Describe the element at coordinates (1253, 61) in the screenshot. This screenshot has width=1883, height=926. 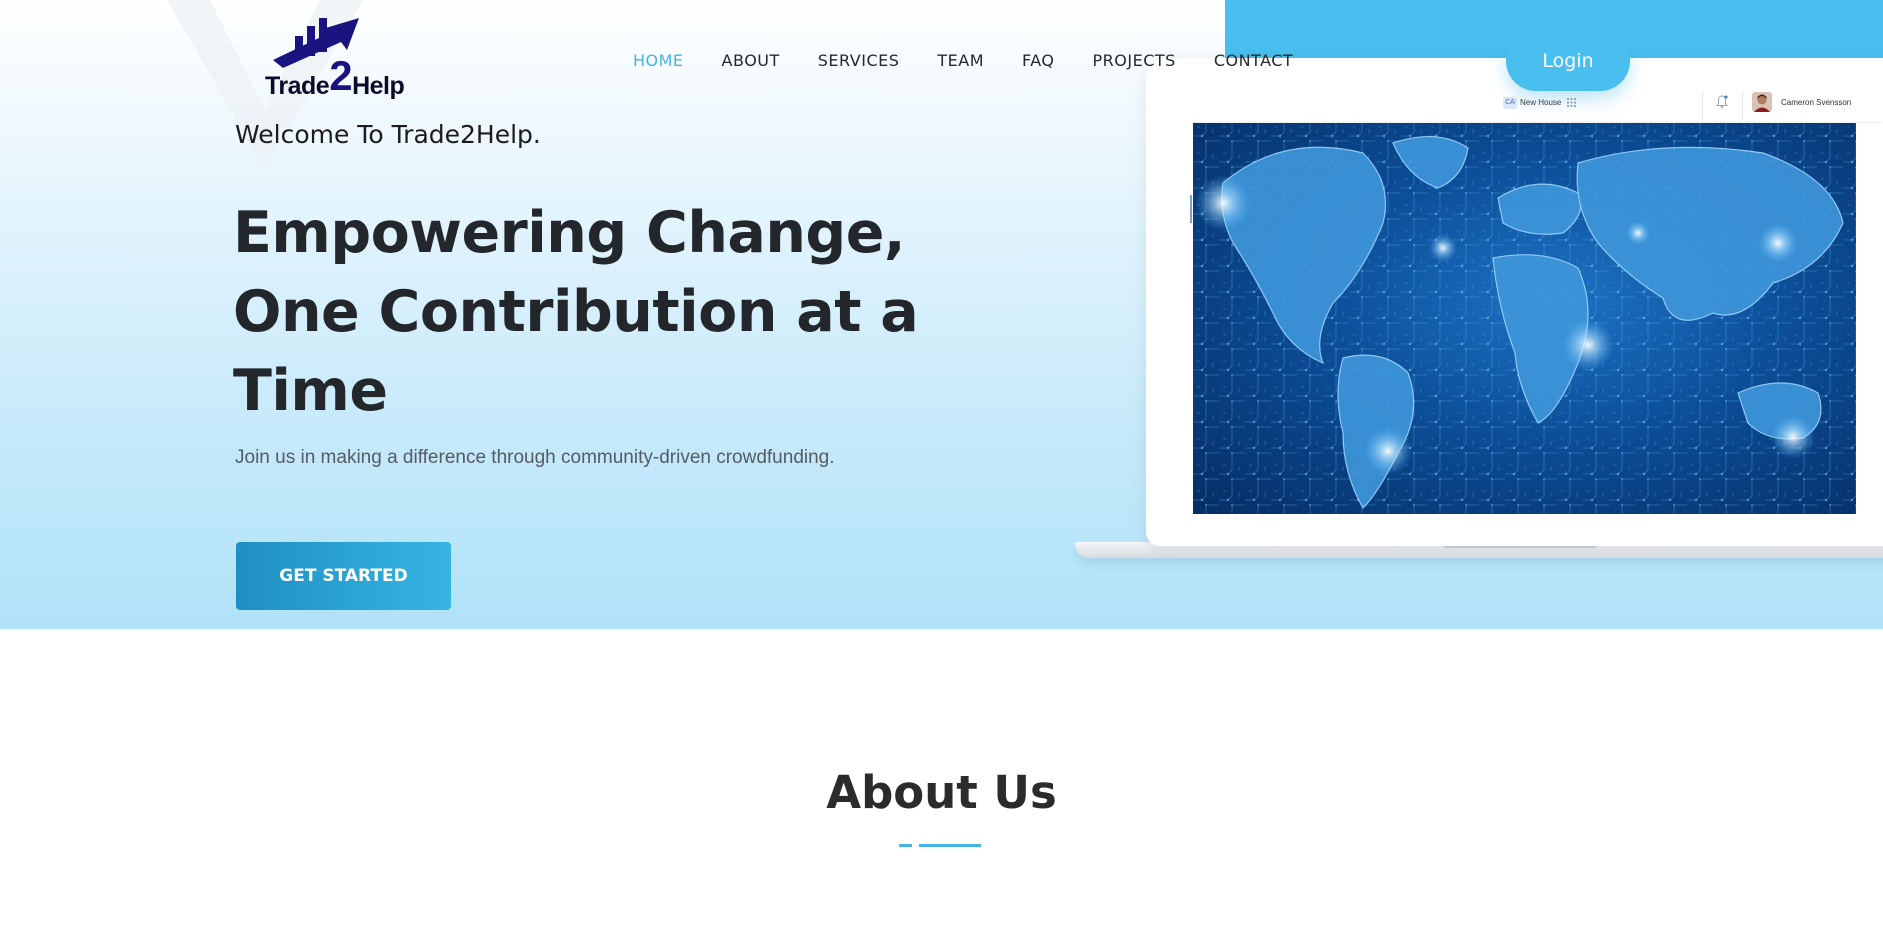
I see `nav-contact: CONTACT` at that location.